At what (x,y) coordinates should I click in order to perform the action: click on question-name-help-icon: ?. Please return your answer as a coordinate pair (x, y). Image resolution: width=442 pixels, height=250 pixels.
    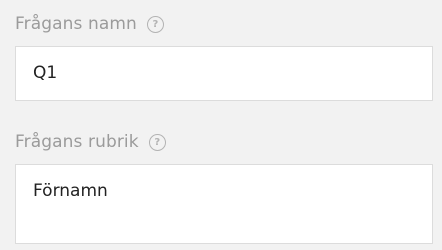
    Looking at the image, I should click on (155, 24).